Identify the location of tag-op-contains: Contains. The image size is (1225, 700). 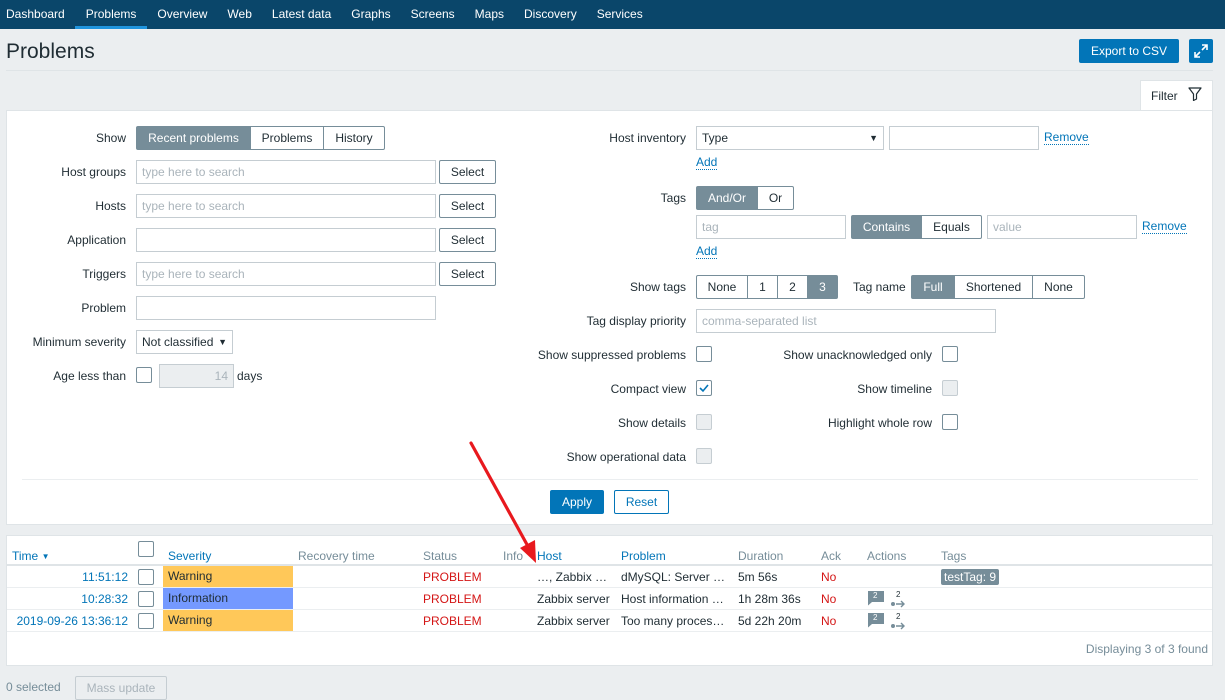
(886, 227).